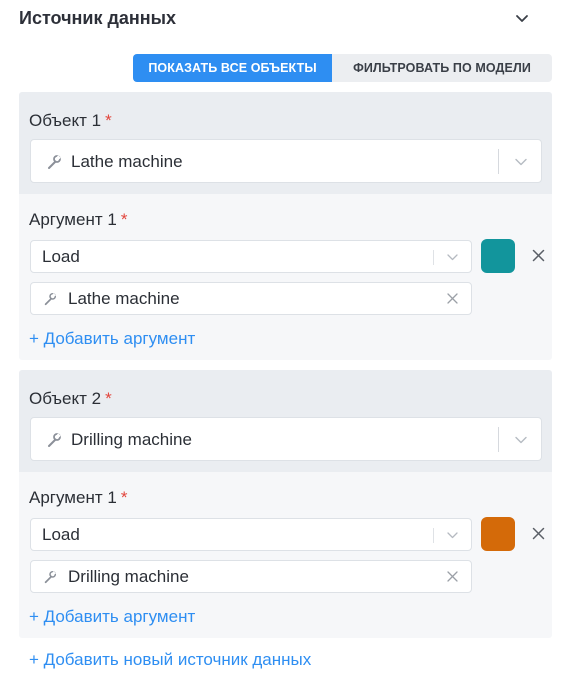  I want to click on argument-object-value: Lathe machine, so click(124, 298).